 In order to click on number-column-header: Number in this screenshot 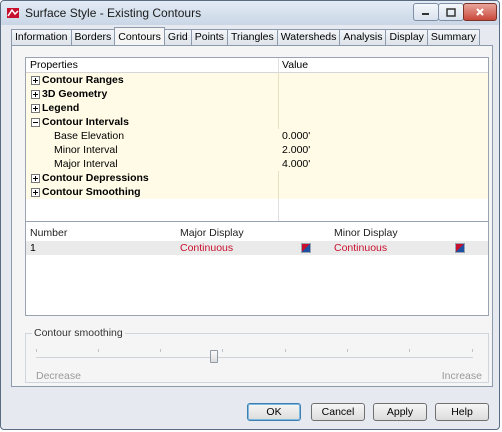, I will do `click(49, 233)`.